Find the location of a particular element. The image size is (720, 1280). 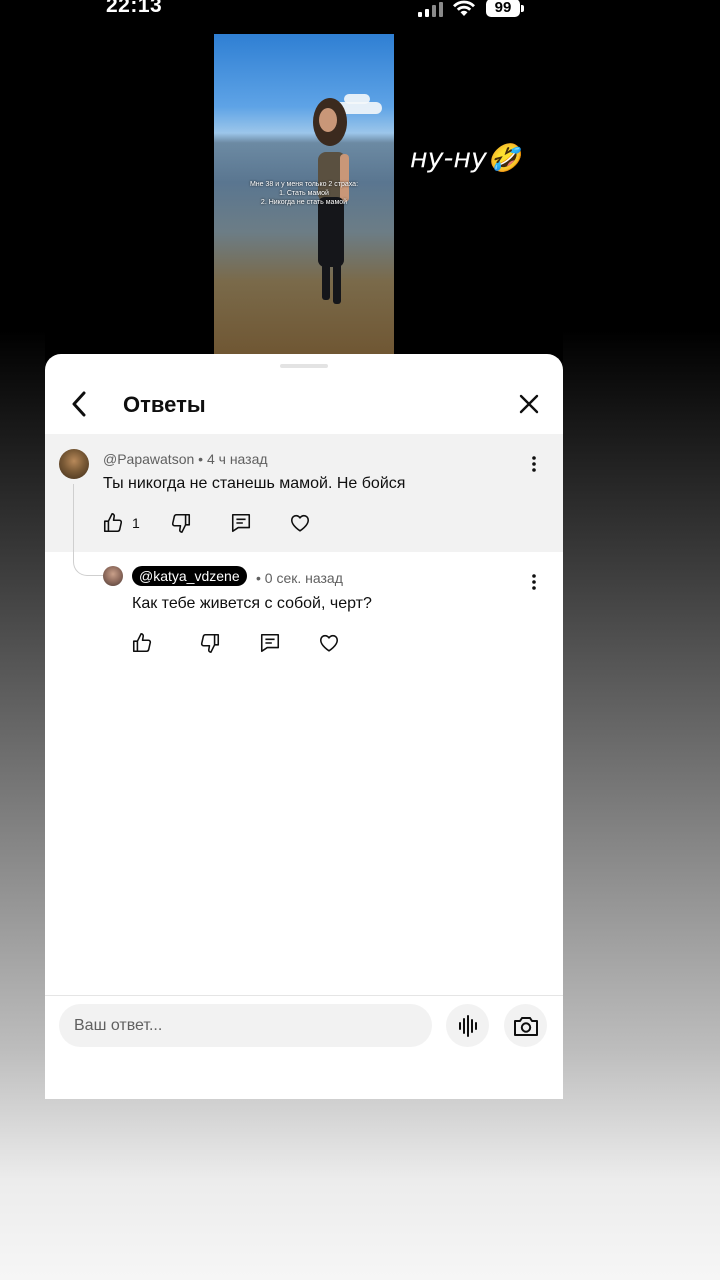

camera-button is located at coordinates (525, 1025).